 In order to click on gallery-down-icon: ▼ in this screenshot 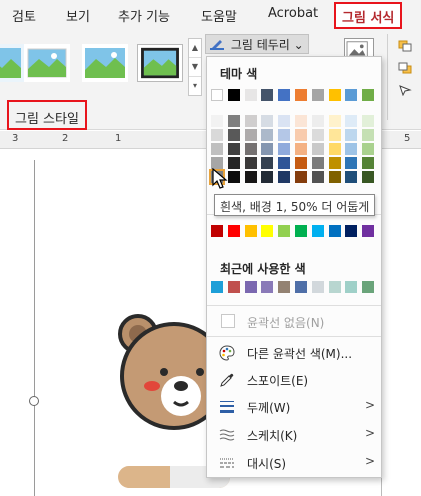, I will do `click(195, 67)`.